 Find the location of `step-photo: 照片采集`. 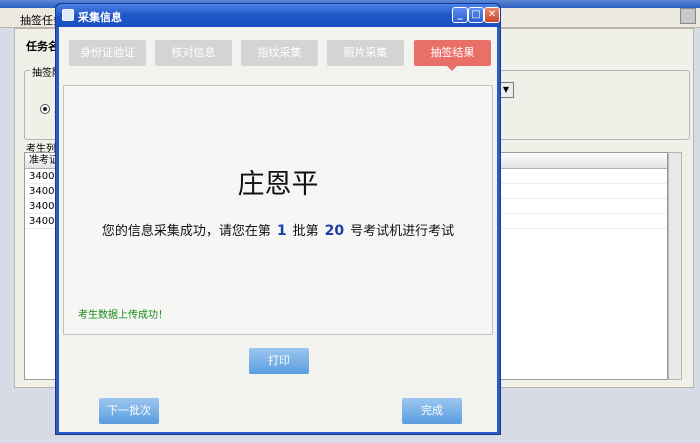

step-photo: 照片采集 is located at coordinates (365, 53).